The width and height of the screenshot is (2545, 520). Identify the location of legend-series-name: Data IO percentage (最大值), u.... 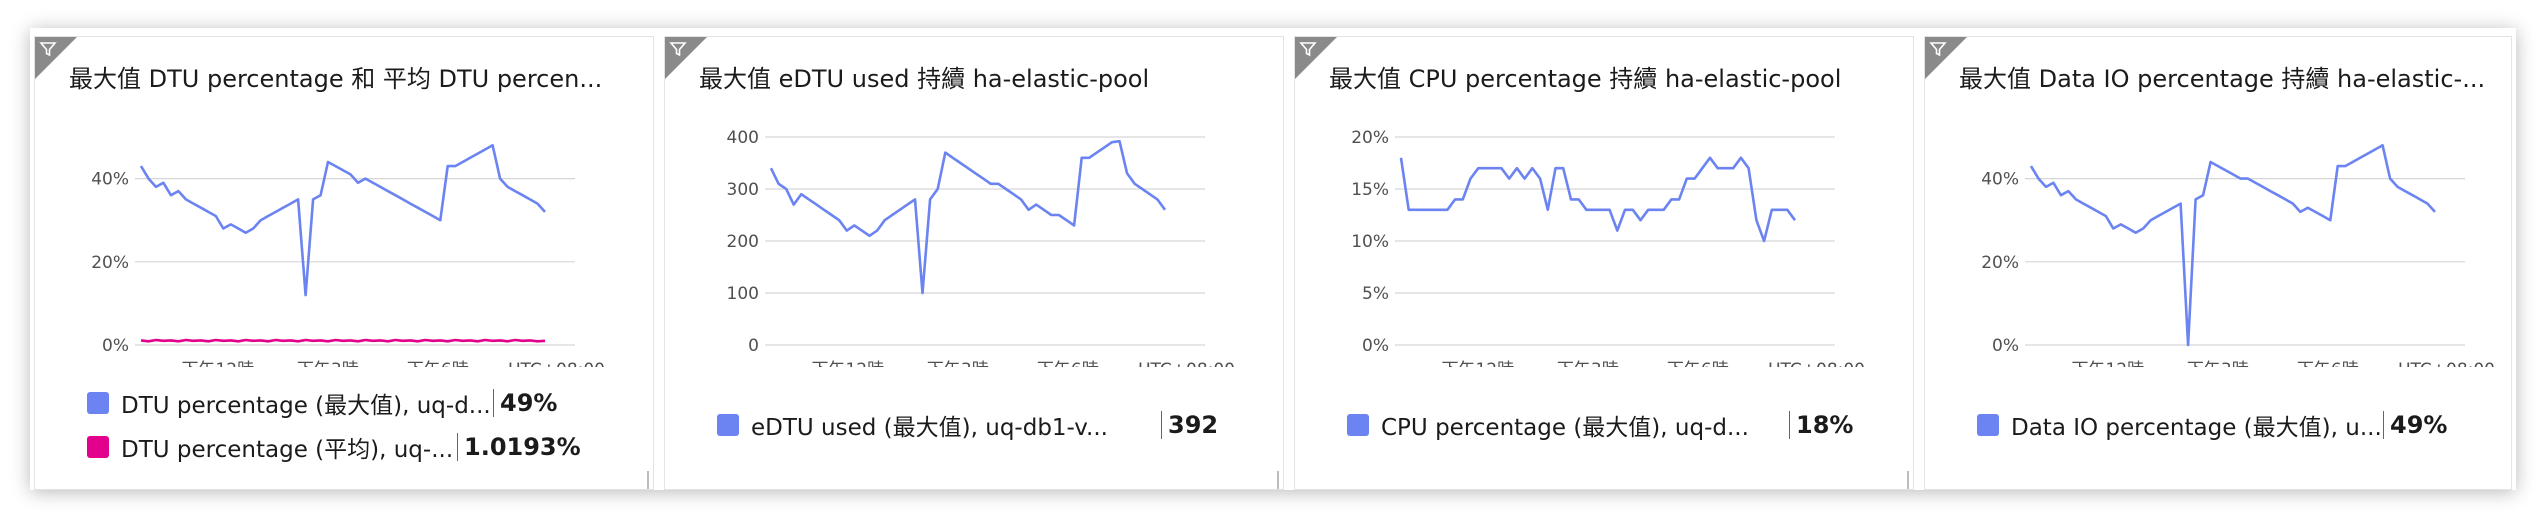
(2196, 428).